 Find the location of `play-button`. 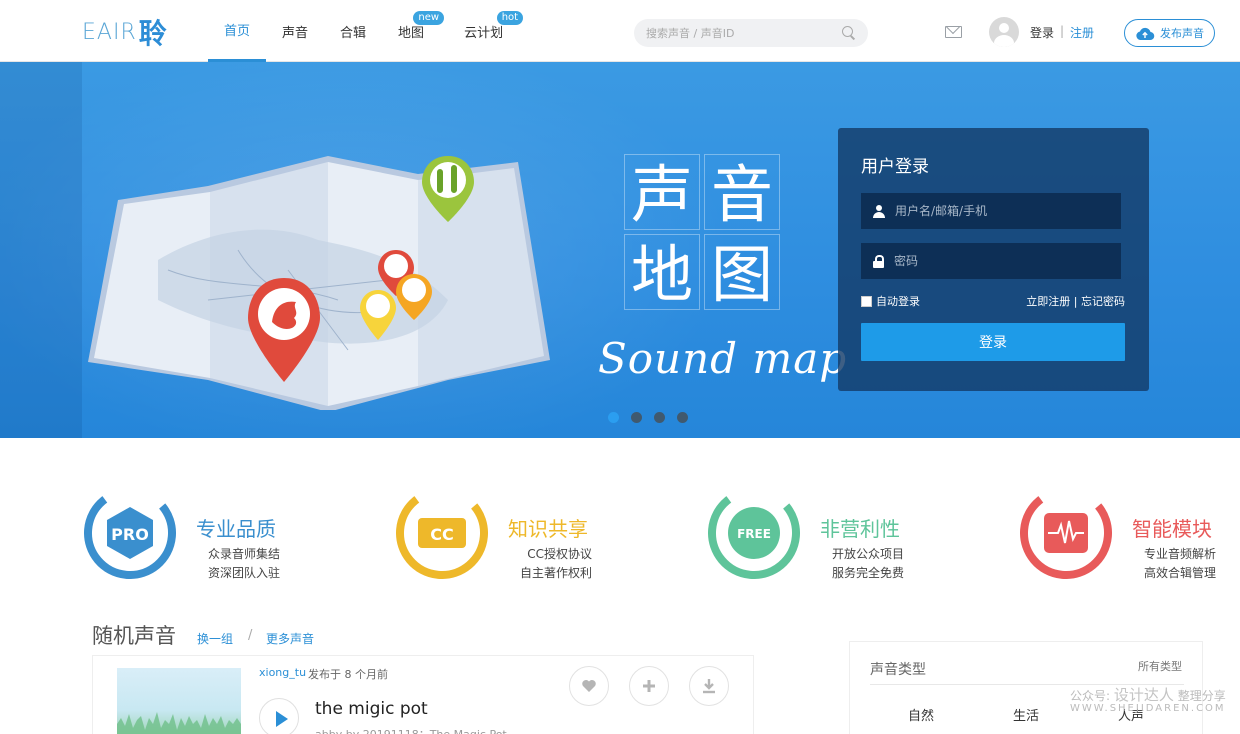

play-button is located at coordinates (279, 716).